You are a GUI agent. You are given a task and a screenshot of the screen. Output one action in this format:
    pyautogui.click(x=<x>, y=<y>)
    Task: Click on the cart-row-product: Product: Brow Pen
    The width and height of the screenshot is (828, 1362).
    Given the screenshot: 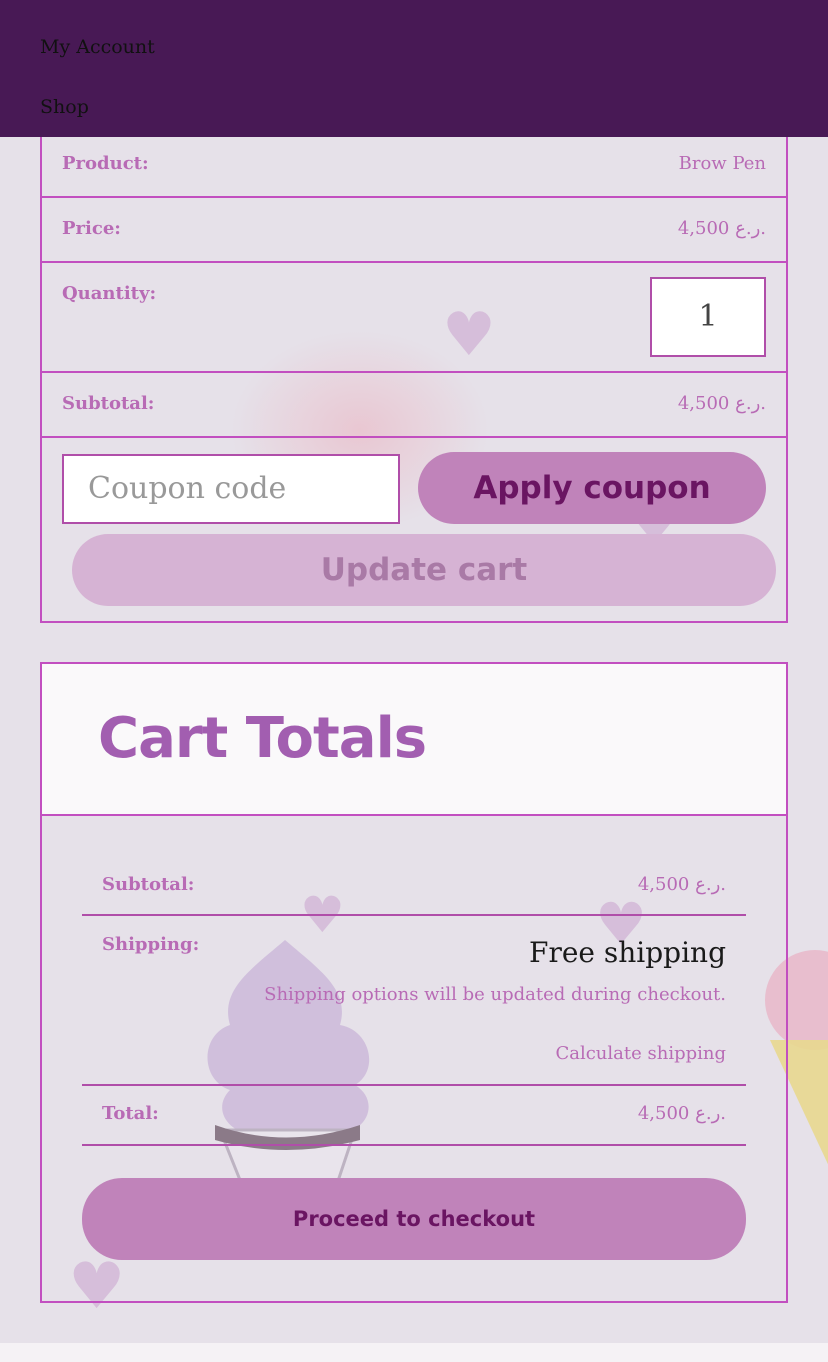 What is the action you would take?
    pyautogui.click(x=414, y=167)
    